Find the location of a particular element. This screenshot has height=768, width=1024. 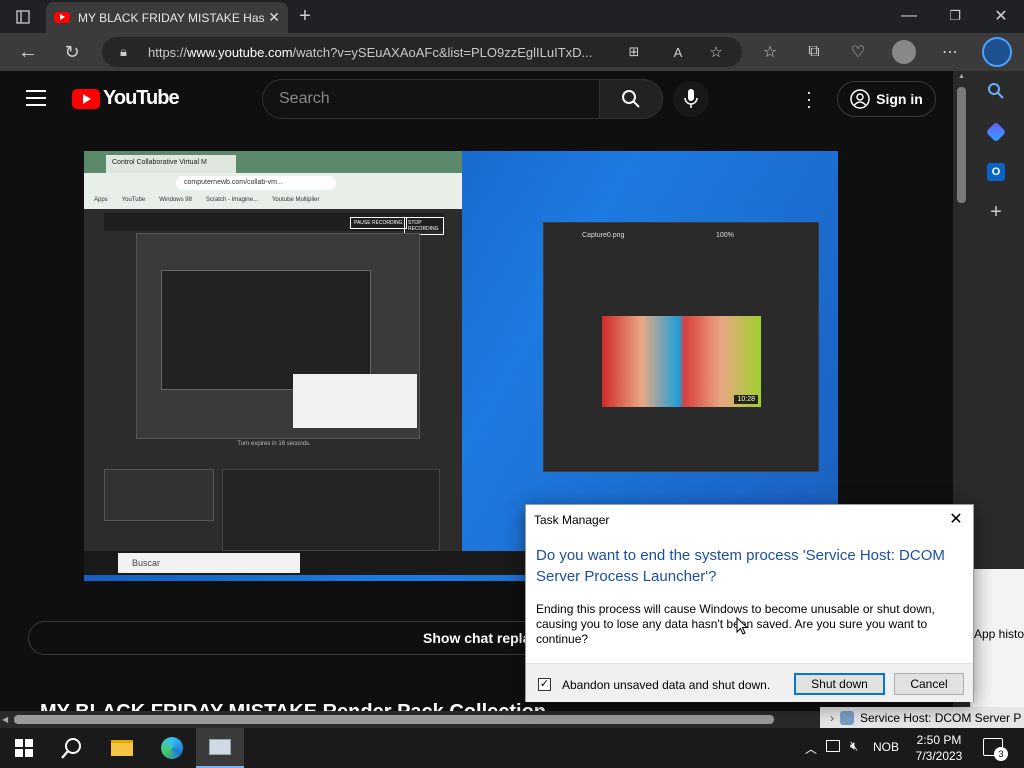

inner-tab-strip: Control Collaborative Virtual M is located at coordinates (273, 162).